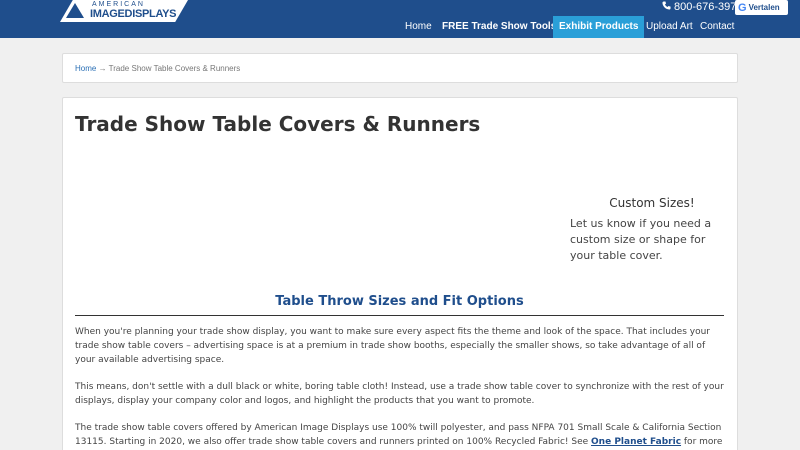  What do you see at coordinates (666, 5) in the screenshot?
I see `phone-icon` at bounding box center [666, 5].